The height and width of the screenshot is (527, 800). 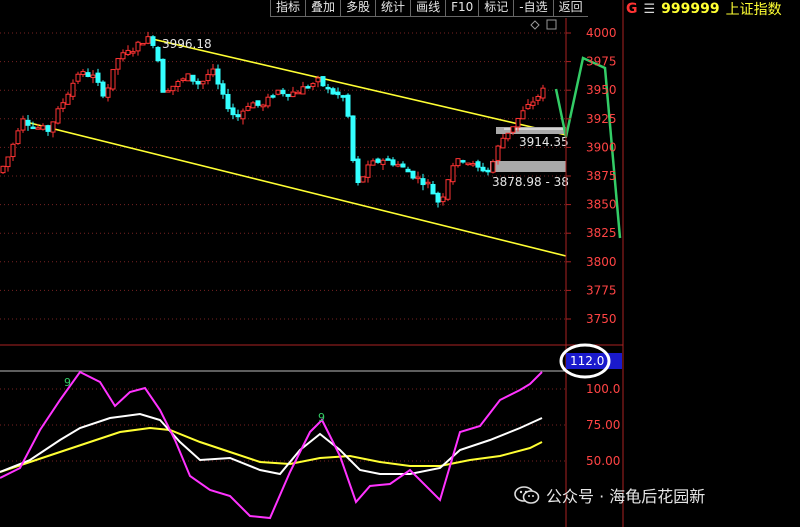 I want to click on watermark-text: 公众号 · 海龟后花园新, so click(x=626, y=496).